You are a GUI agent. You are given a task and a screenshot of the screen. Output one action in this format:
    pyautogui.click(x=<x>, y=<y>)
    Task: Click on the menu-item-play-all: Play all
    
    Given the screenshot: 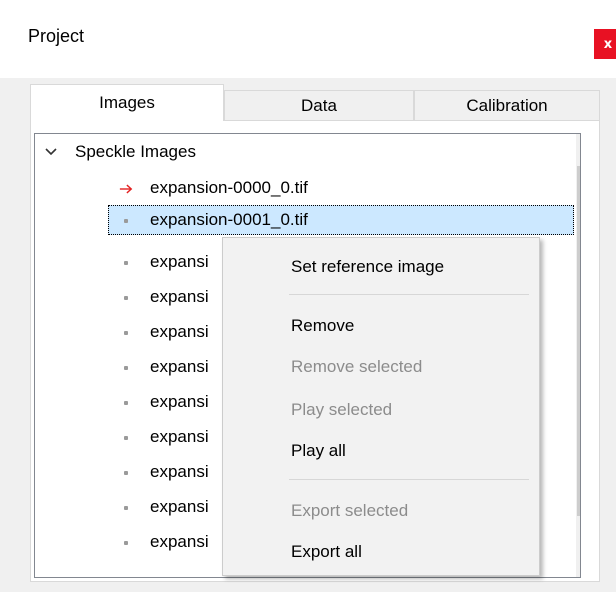 What is the action you would take?
    pyautogui.click(x=318, y=451)
    